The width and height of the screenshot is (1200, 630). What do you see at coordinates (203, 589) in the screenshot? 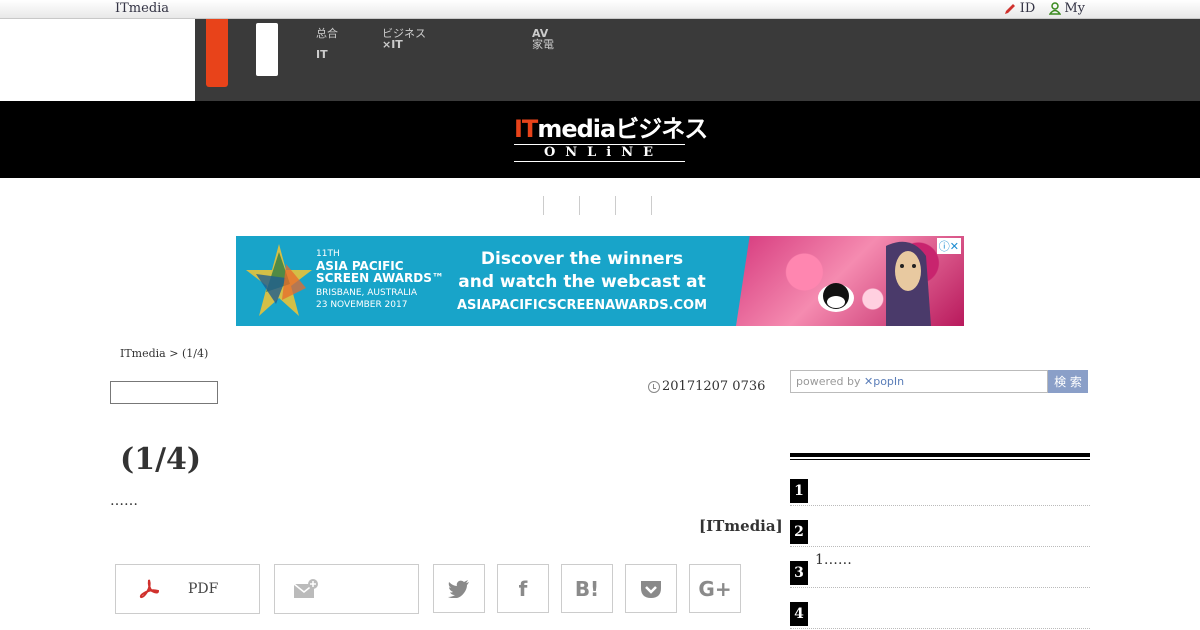
I see `pdf-button-label: PDF` at bounding box center [203, 589].